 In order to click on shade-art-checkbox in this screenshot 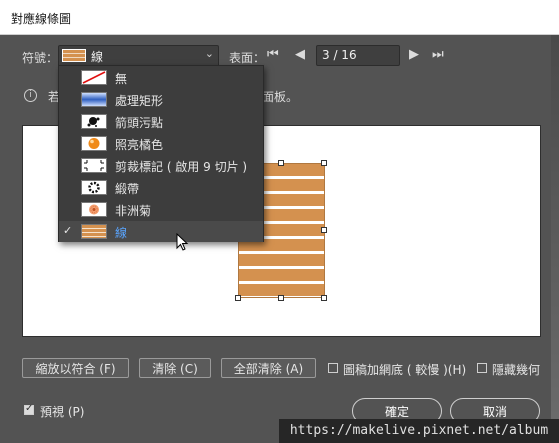, I will do `click(333, 368)`.